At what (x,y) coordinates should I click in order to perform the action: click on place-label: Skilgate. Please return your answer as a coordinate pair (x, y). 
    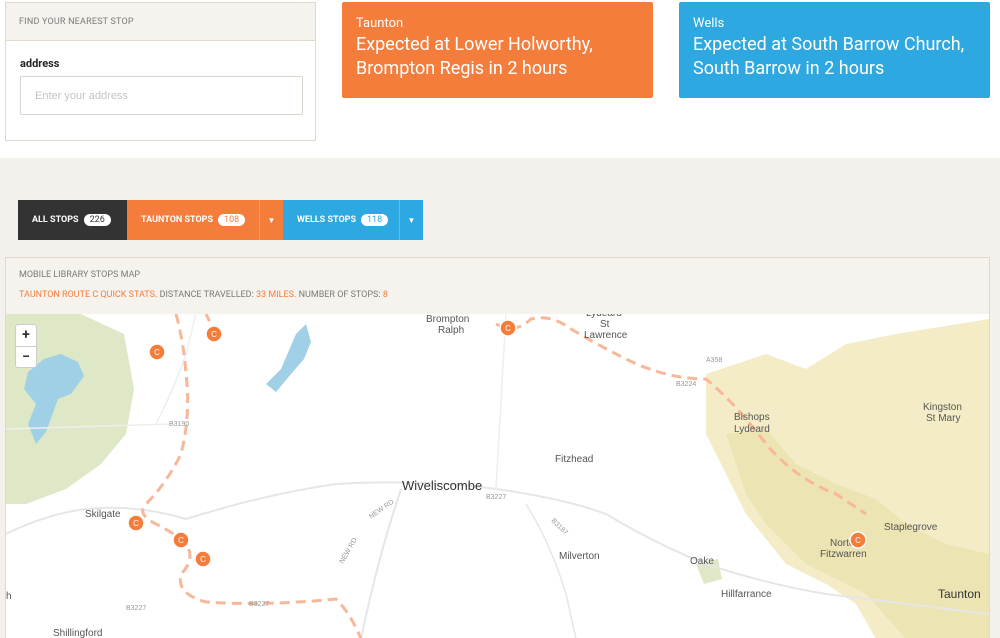
    Looking at the image, I should click on (103, 514).